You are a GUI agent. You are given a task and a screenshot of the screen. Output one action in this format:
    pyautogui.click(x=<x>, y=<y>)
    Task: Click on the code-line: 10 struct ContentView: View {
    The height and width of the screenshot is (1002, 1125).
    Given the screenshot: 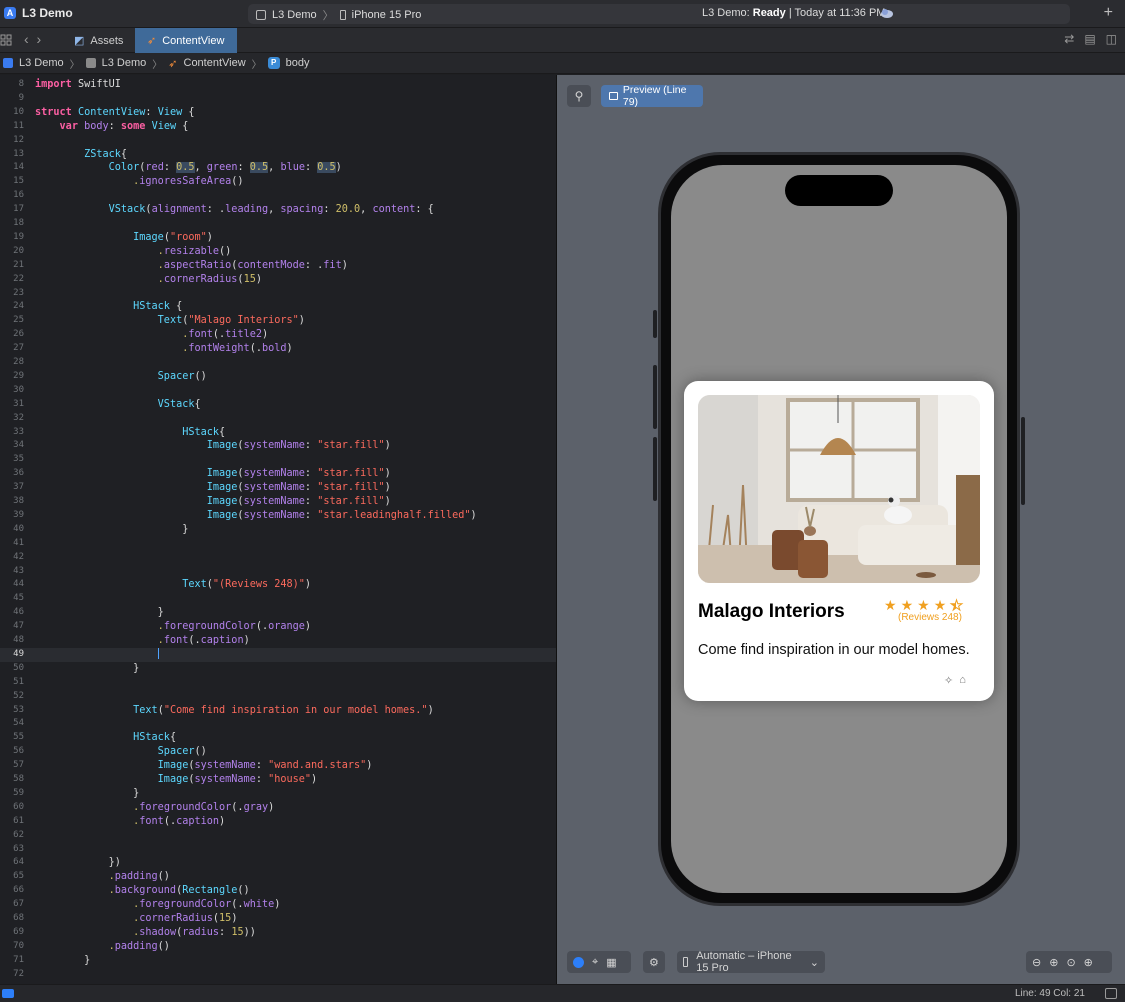 What is the action you would take?
    pyautogui.click(x=278, y=113)
    